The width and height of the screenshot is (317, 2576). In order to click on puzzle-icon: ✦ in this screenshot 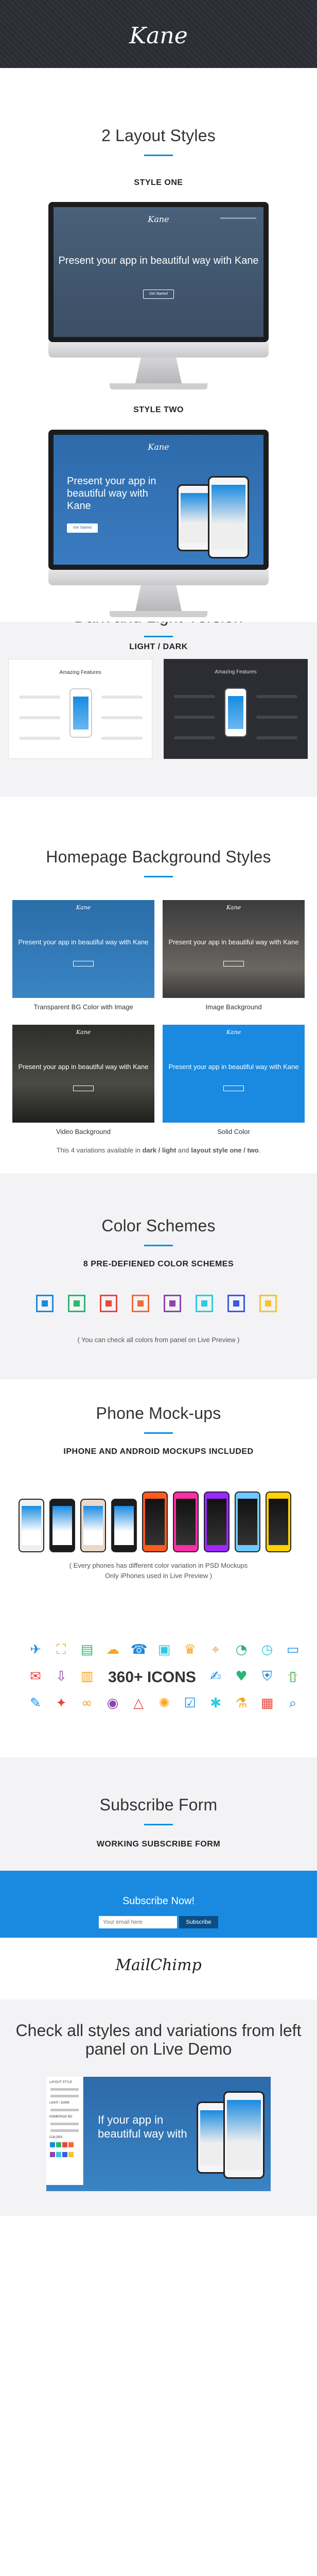, I will do `click(61, 1703)`.